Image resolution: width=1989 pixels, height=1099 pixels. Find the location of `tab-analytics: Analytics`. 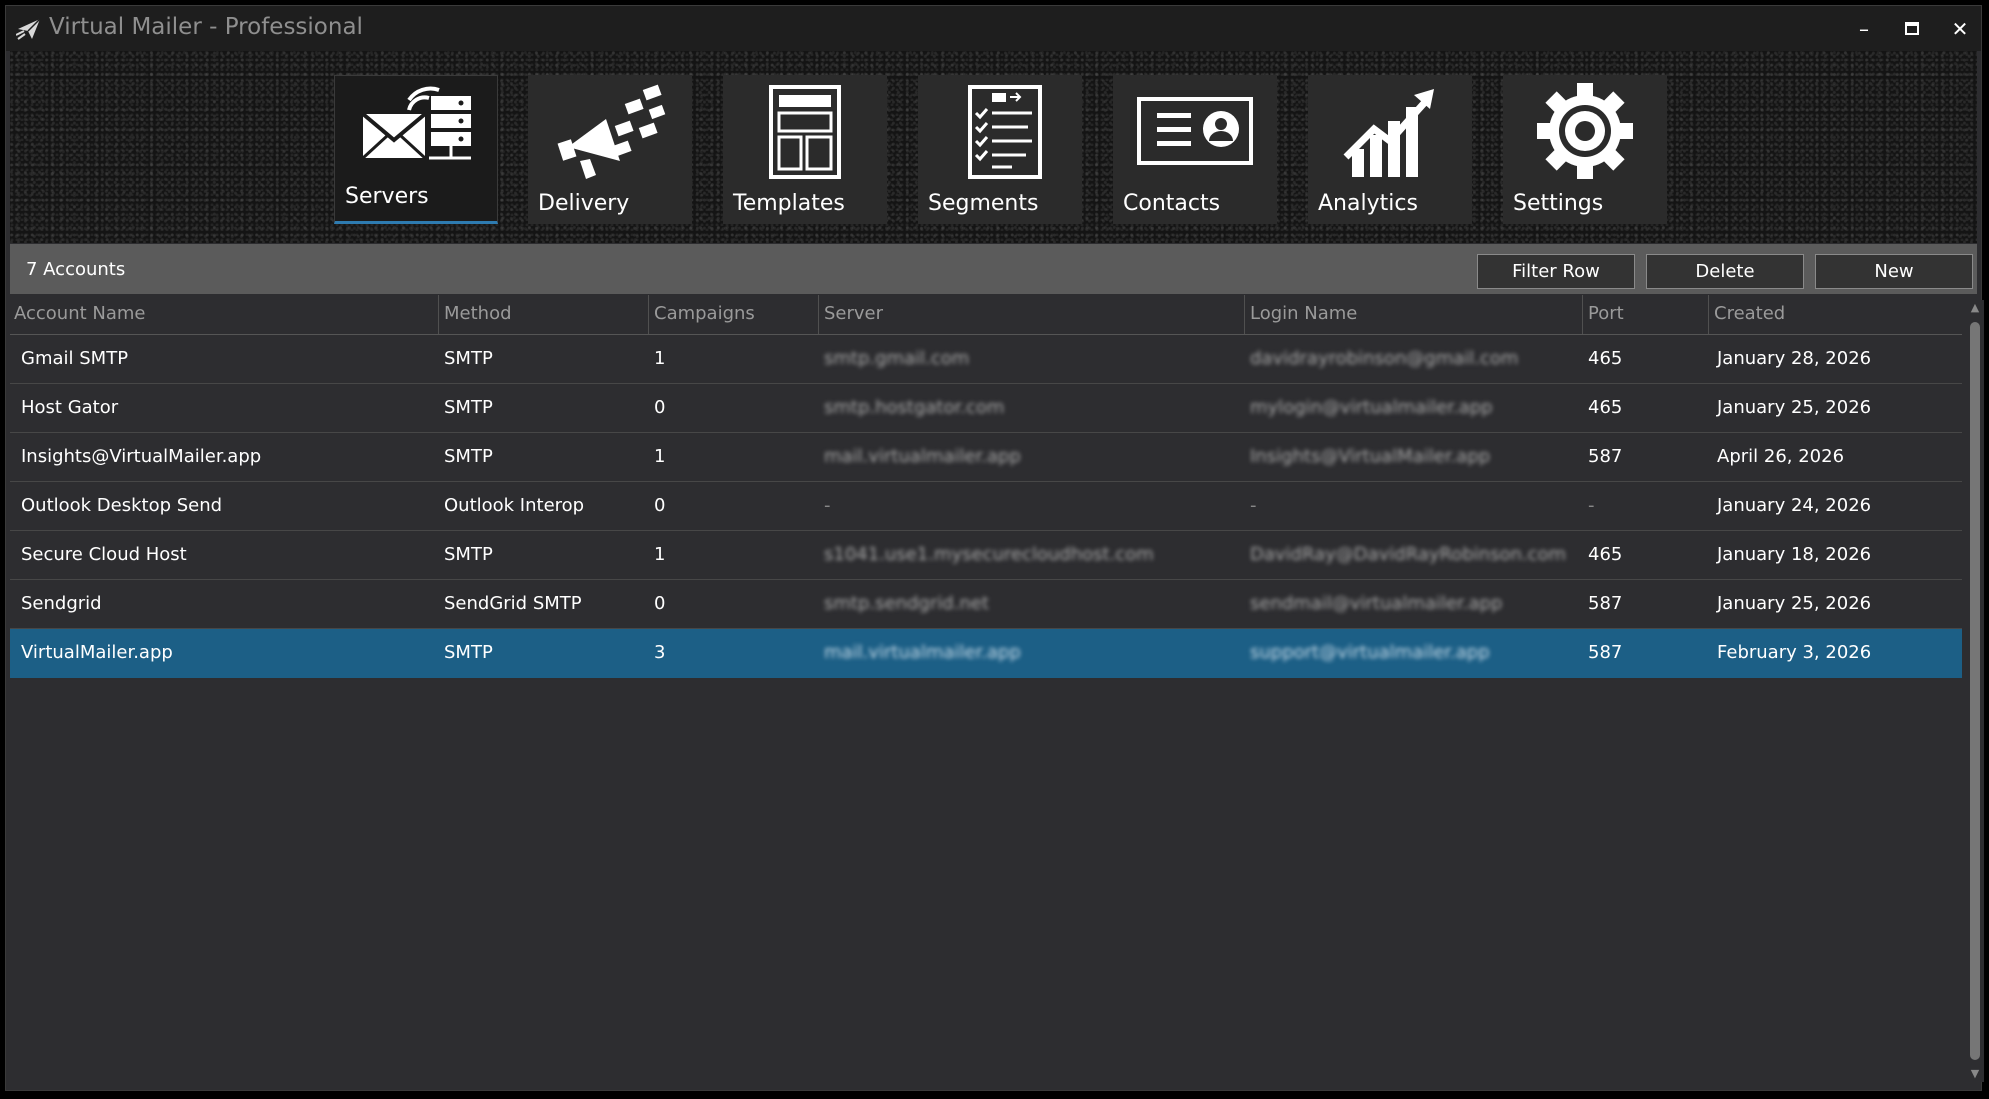

tab-analytics: Analytics is located at coordinates (1390, 149).